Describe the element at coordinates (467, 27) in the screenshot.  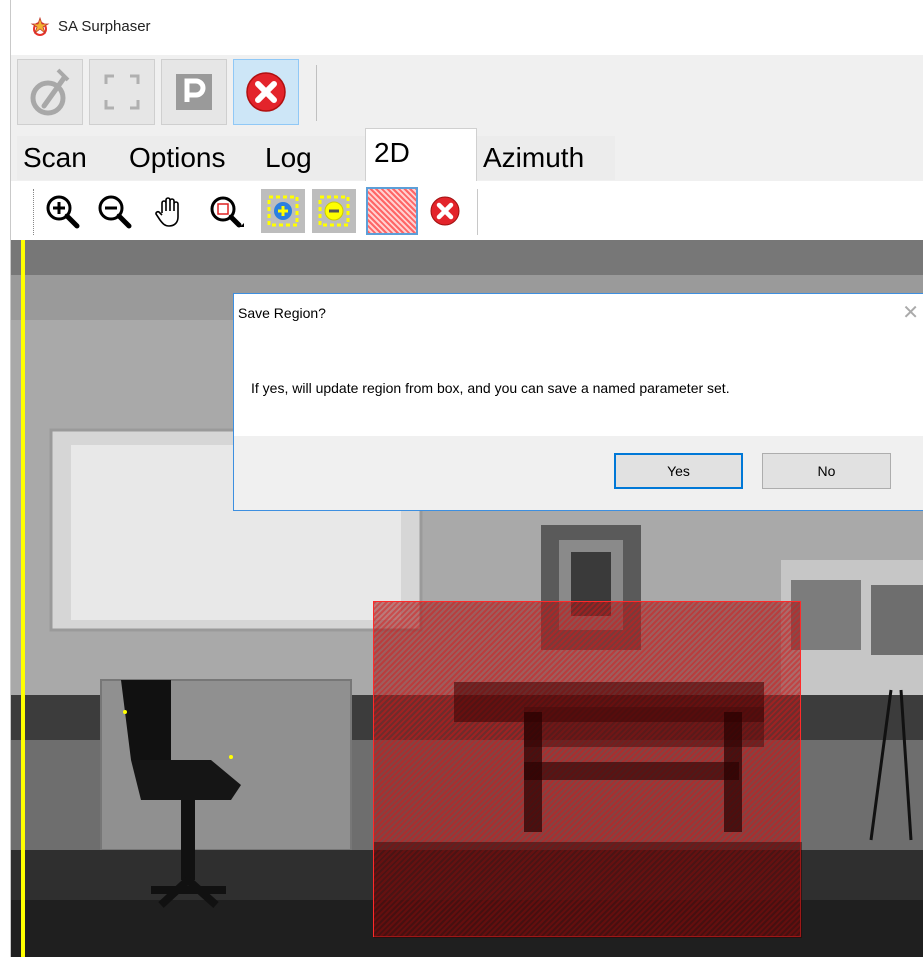
I see `title-bar: SA Surphaser` at that location.